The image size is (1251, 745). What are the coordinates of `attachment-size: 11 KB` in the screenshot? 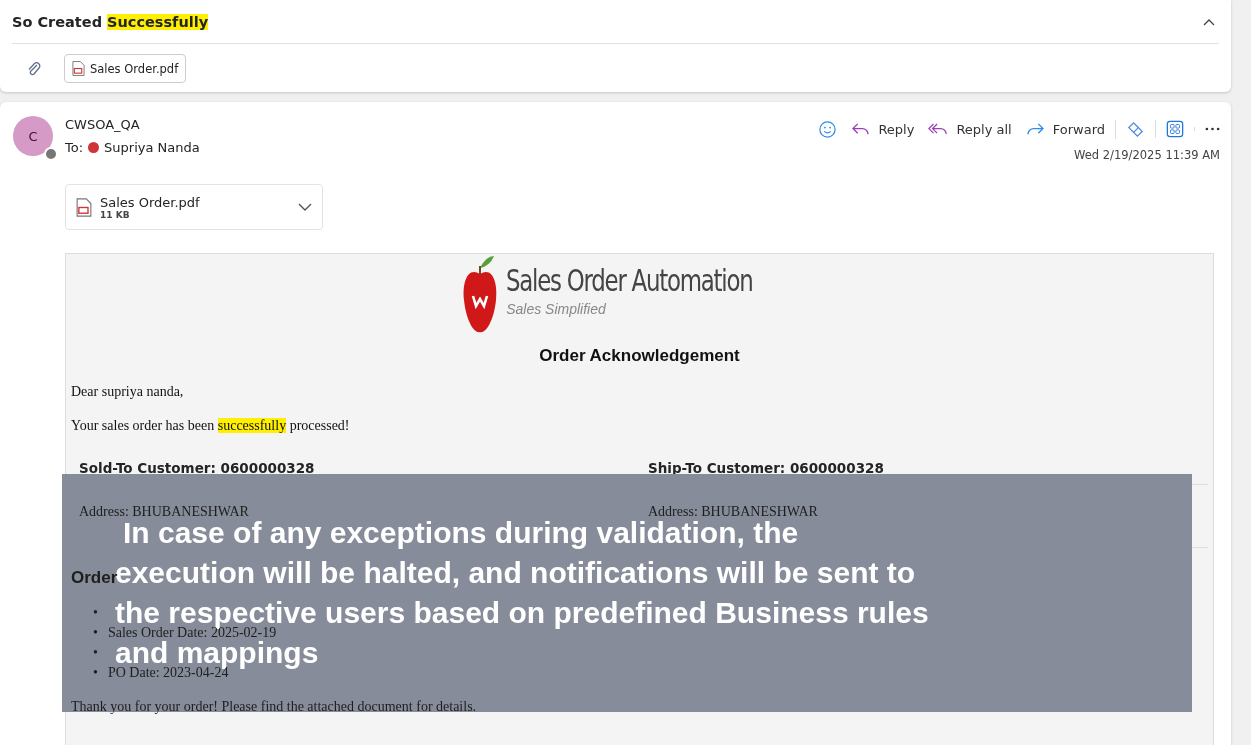 It's located at (115, 214).